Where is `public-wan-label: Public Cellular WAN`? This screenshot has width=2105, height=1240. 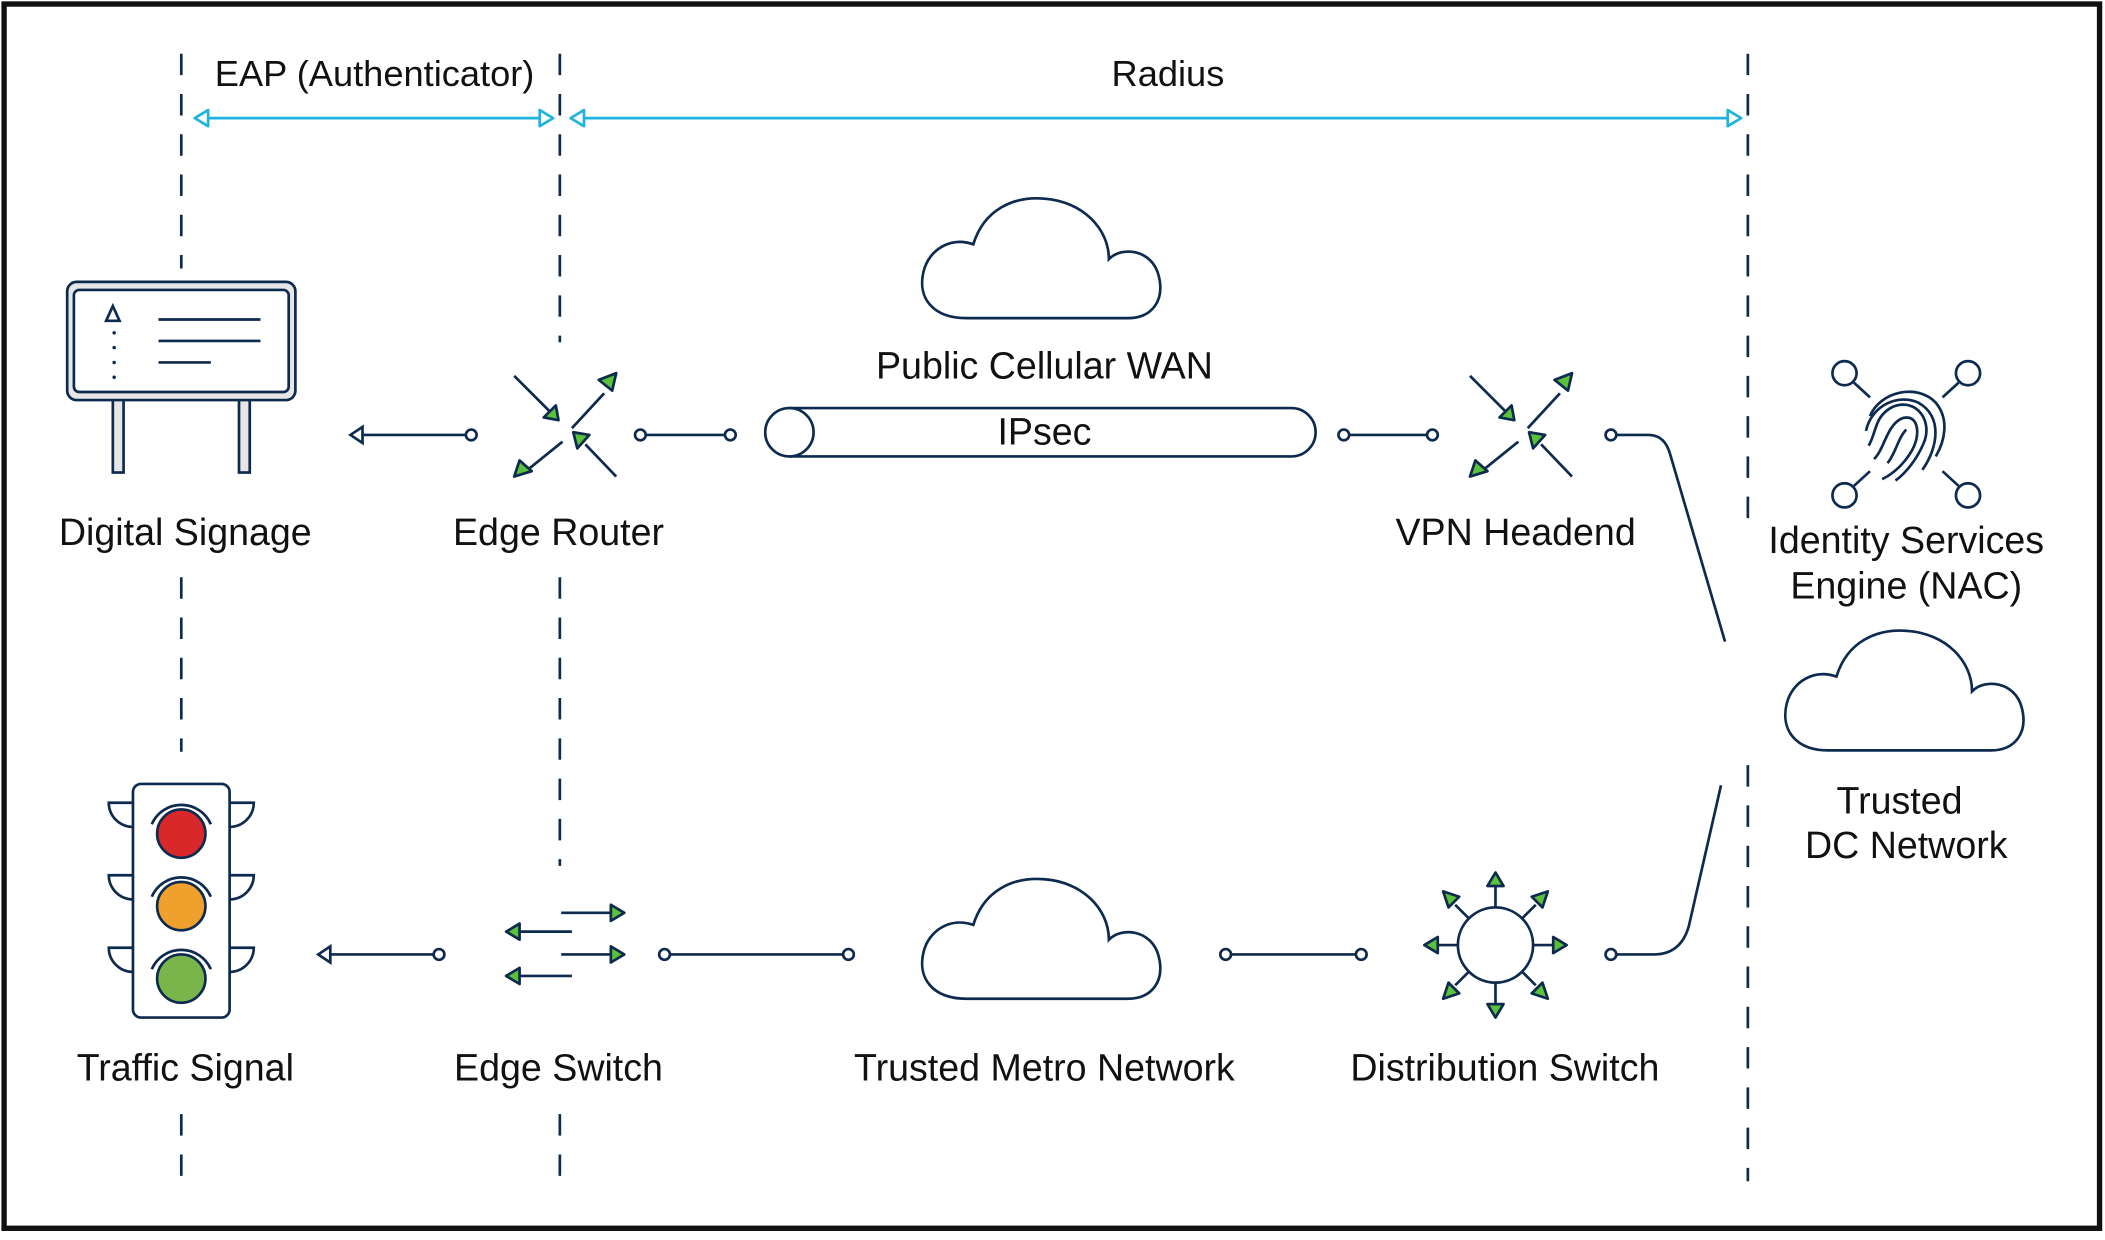 public-wan-label: Public Cellular WAN is located at coordinates (1044, 366).